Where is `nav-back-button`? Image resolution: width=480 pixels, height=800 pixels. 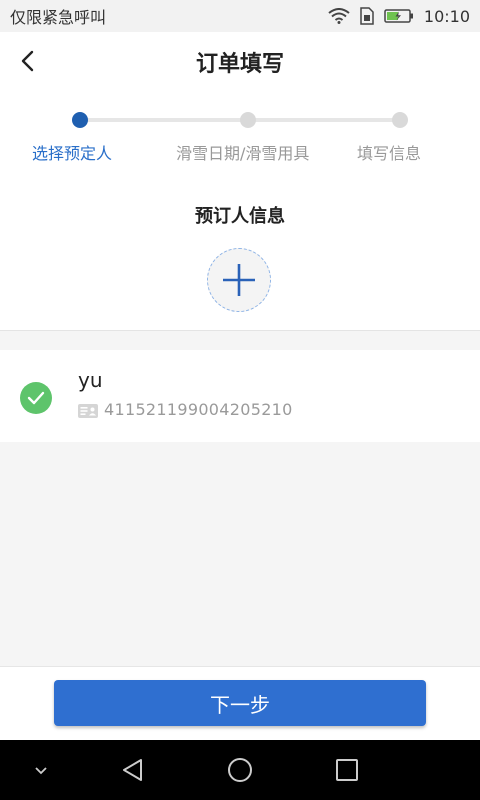 nav-back-button is located at coordinates (133, 770).